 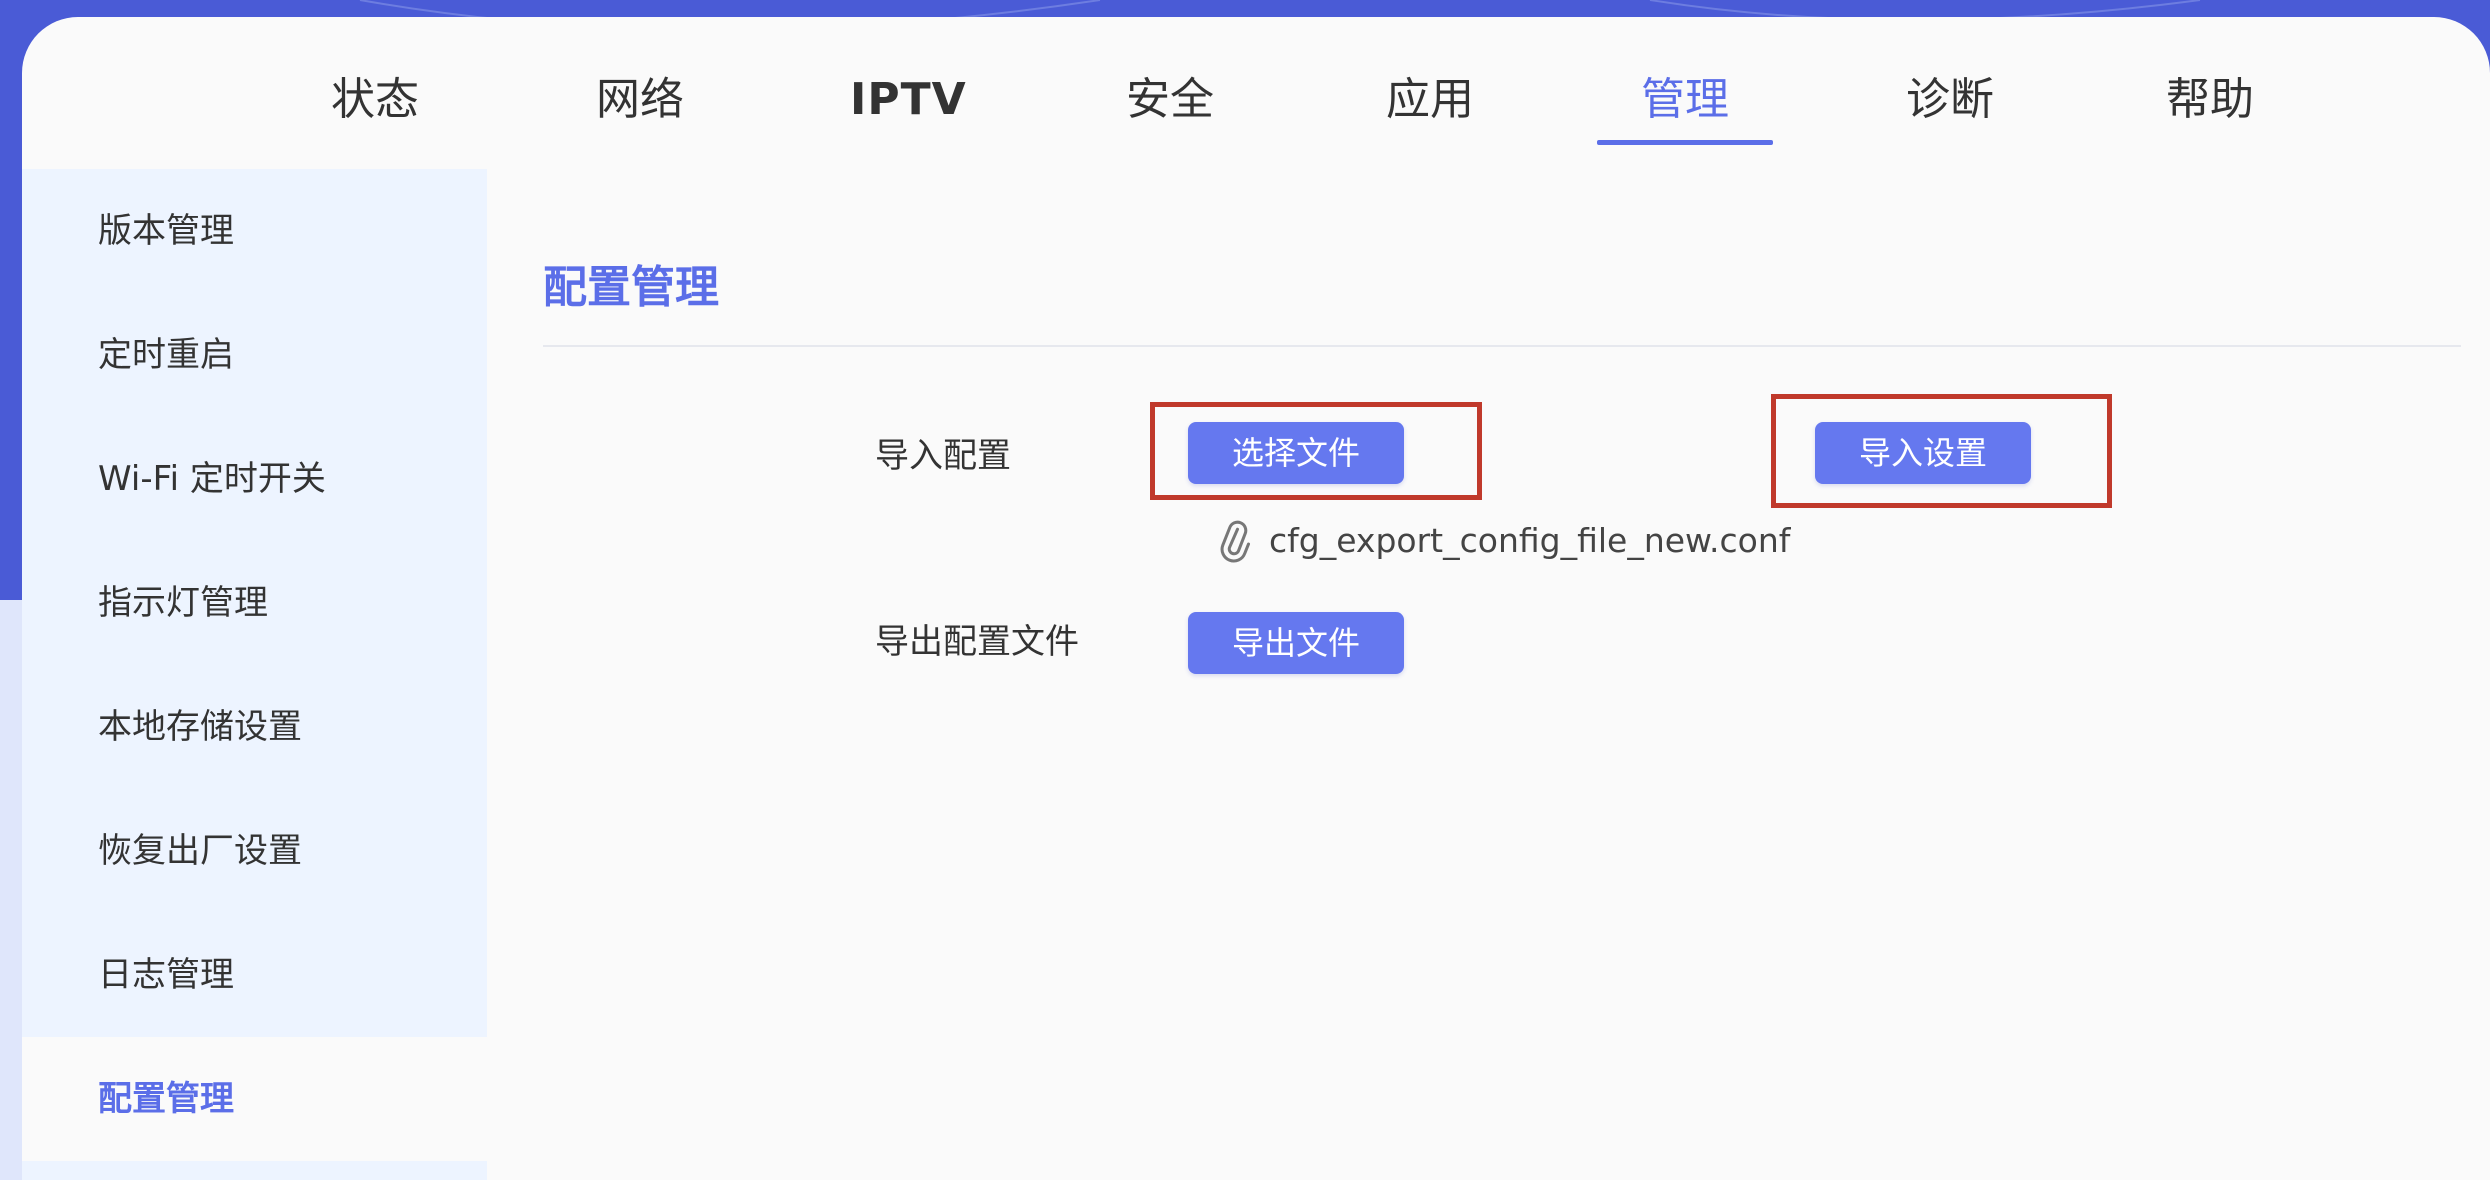 I want to click on import-config-label: 导入配置, so click(x=943, y=456).